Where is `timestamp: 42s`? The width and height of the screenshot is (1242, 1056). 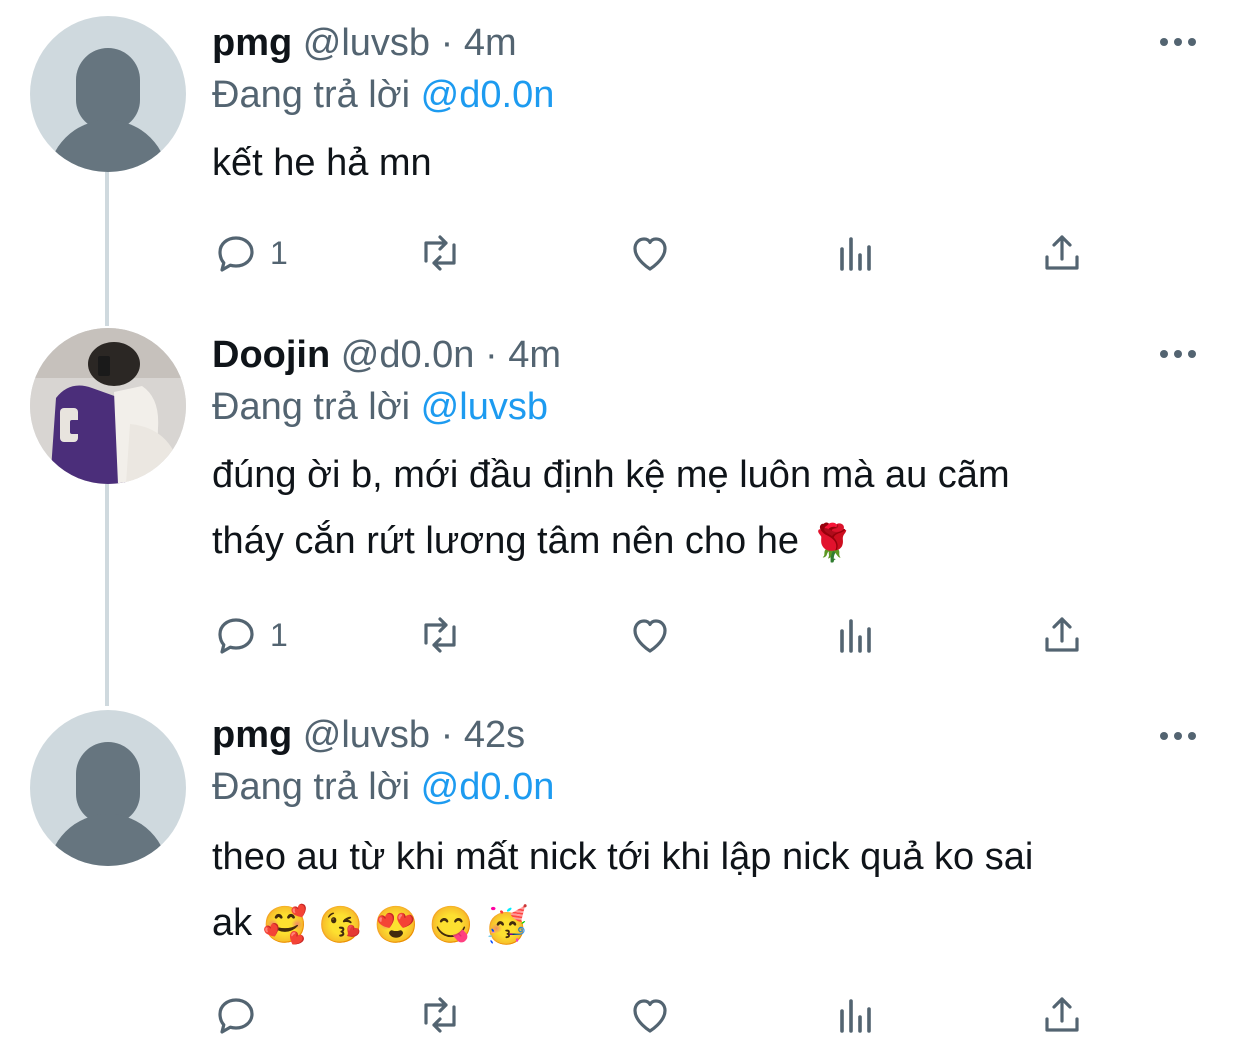 timestamp: 42s is located at coordinates (494, 735).